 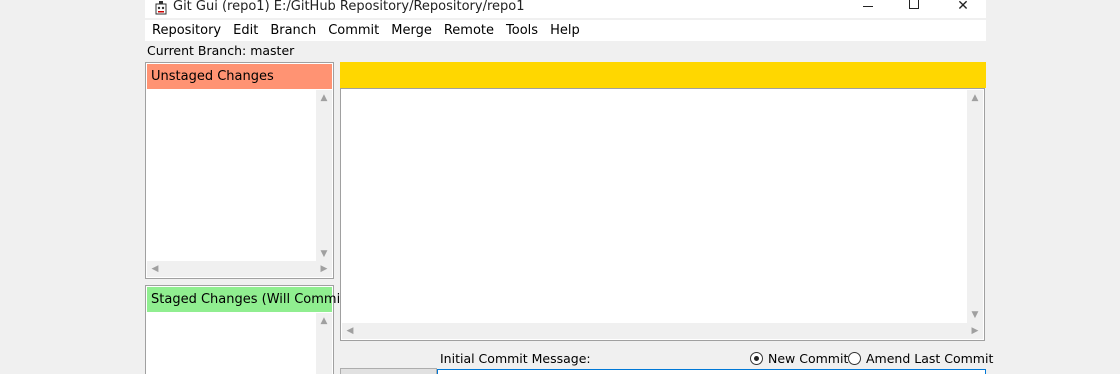 What do you see at coordinates (930, 358) in the screenshot?
I see `amend-last-commit-label: Amend Last Commit` at bounding box center [930, 358].